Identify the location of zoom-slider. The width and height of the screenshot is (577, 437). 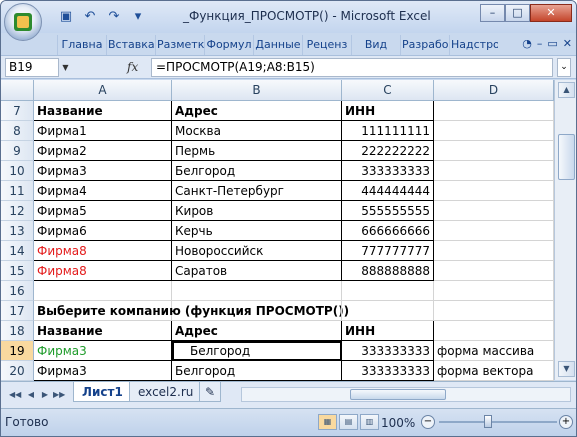
(498, 422).